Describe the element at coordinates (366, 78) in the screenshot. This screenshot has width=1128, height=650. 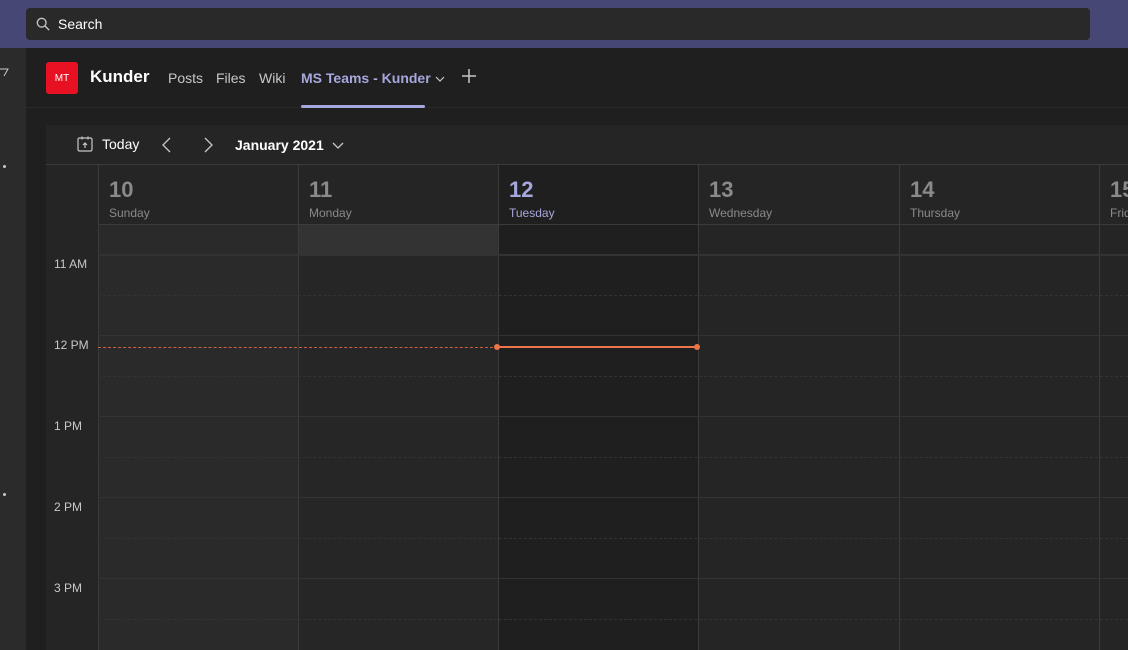
I see `tab-label: MS Teams - Kunder` at that location.